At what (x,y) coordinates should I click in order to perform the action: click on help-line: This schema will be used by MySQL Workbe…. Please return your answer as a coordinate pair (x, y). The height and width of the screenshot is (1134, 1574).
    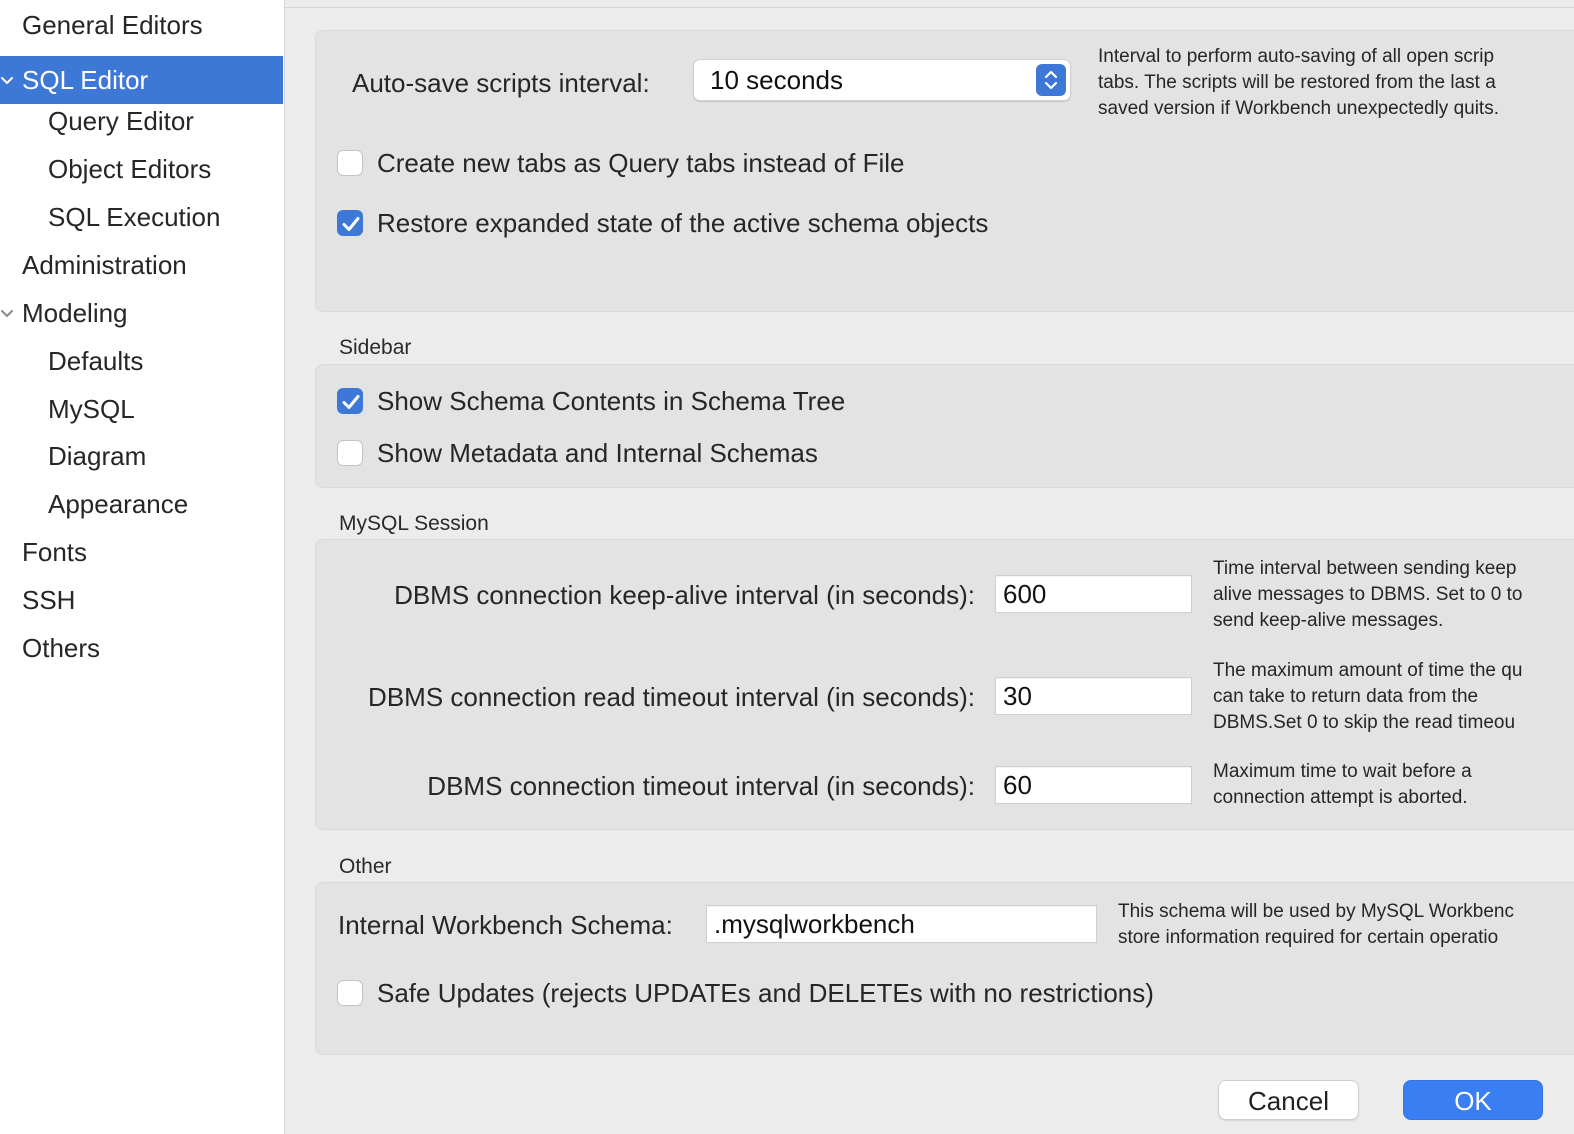
    Looking at the image, I should click on (1316, 911).